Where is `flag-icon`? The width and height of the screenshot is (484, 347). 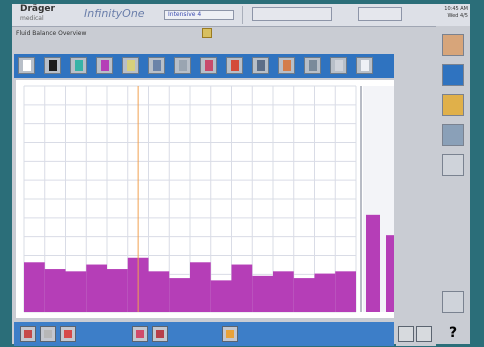 flag-icon is located at coordinates (68, 334).